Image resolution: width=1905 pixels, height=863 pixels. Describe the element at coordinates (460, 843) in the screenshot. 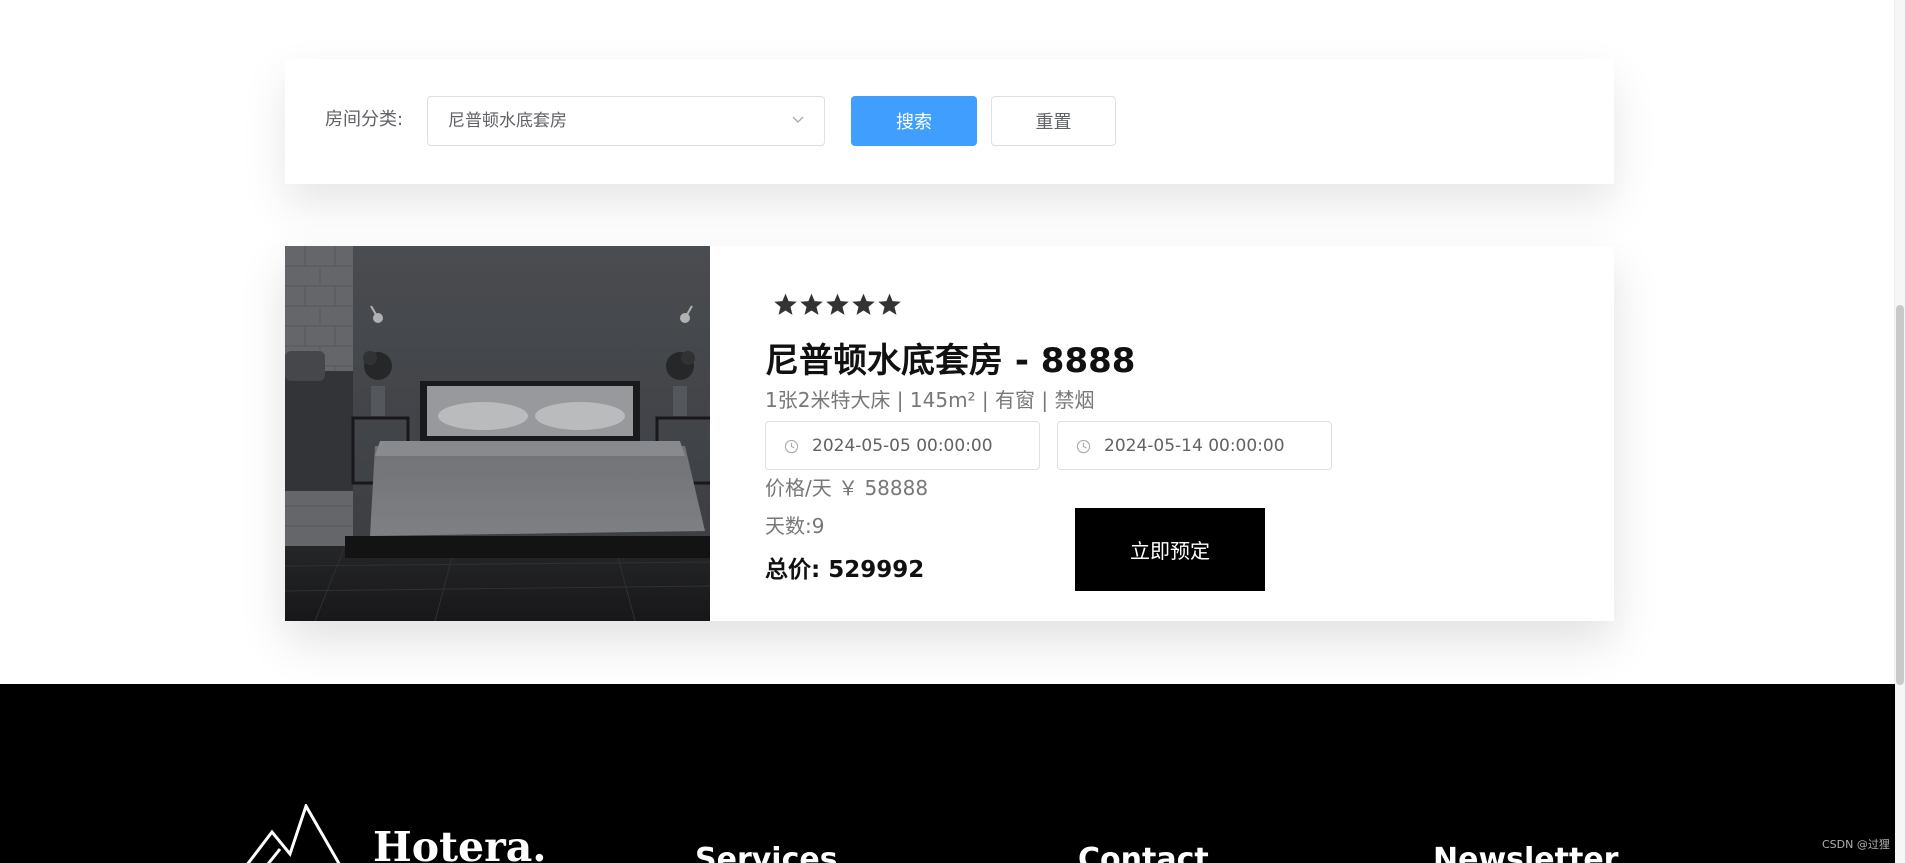

I see `footer-brand: Hotera.` at that location.